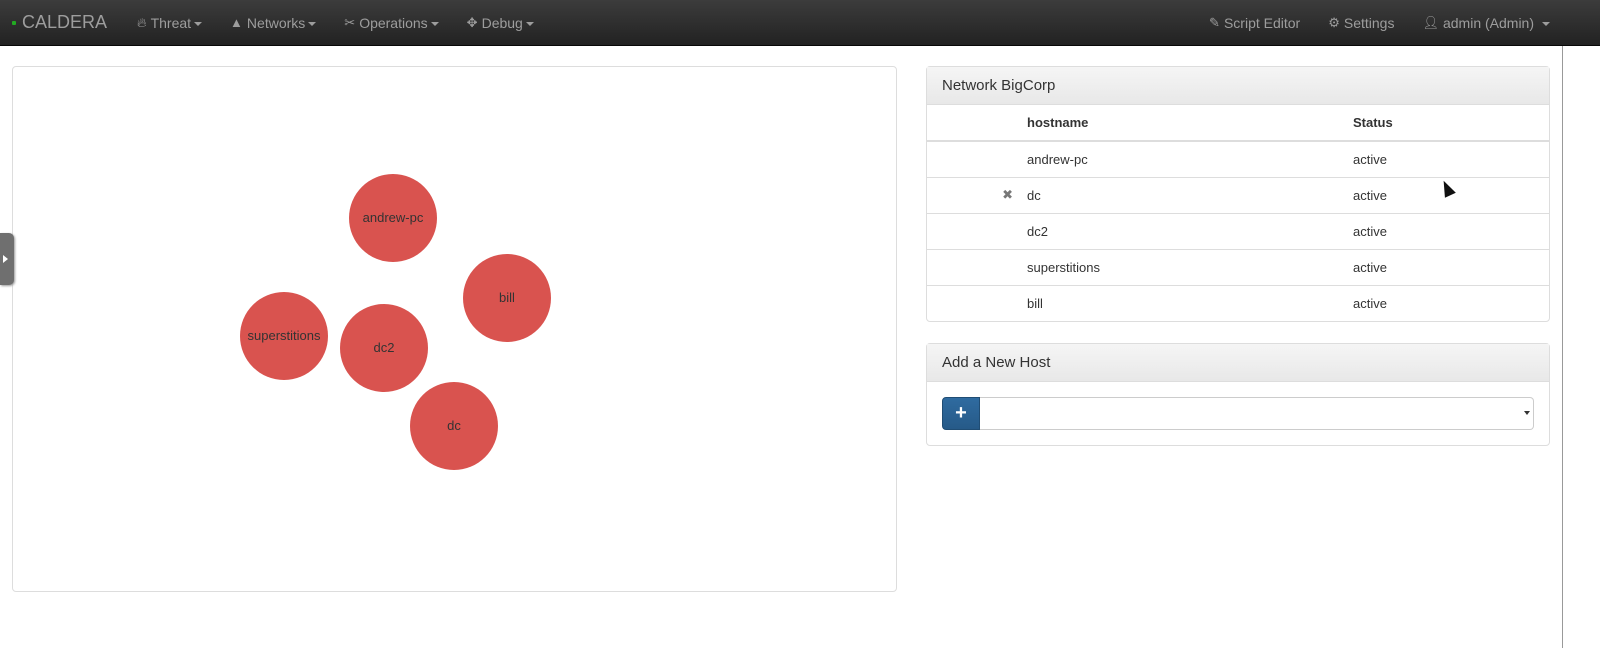  I want to click on graph-node: bill, so click(507, 298).